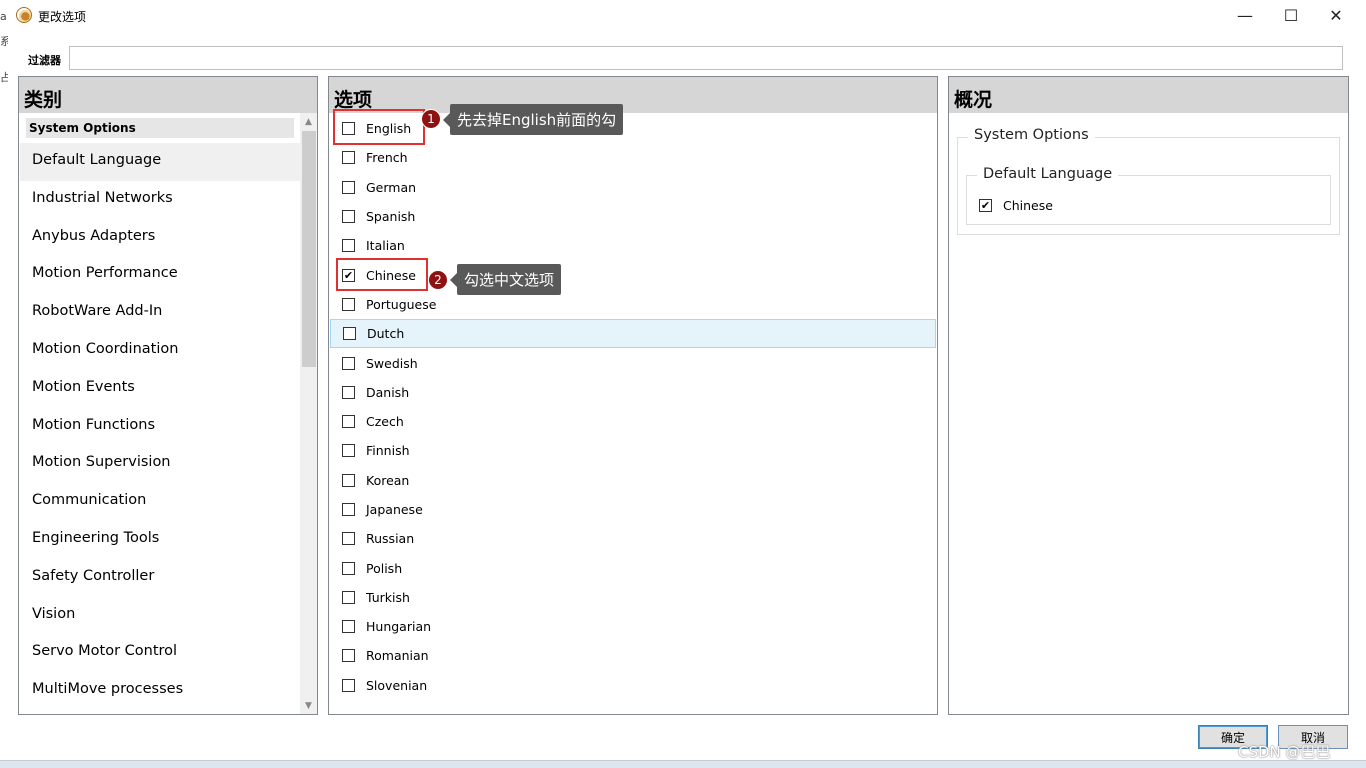 This screenshot has height=768, width=1366. I want to click on checkbox-portuguese, so click(348, 304).